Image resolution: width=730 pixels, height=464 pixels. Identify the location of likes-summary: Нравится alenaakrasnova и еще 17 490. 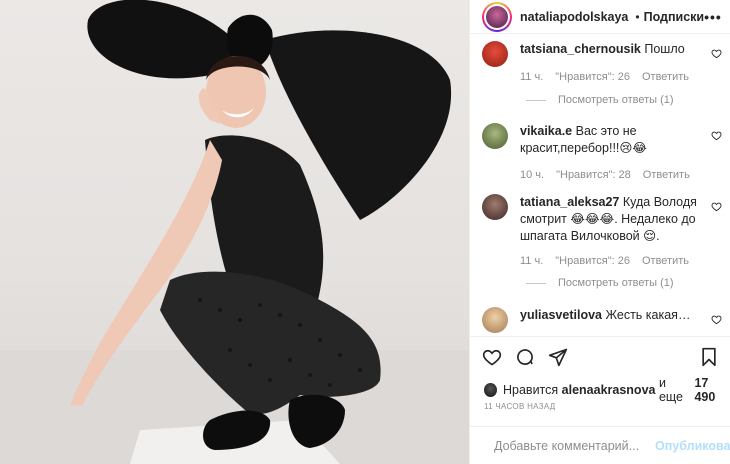
(607, 390).